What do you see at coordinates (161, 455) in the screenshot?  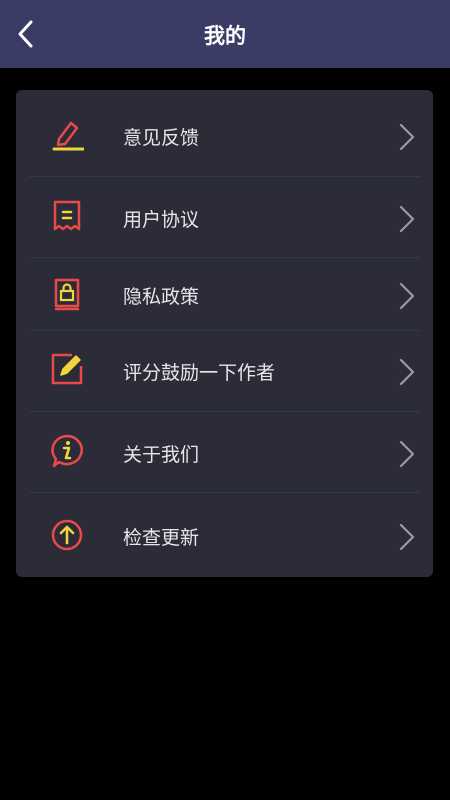 I see `menu-item-label: 关于我们` at bounding box center [161, 455].